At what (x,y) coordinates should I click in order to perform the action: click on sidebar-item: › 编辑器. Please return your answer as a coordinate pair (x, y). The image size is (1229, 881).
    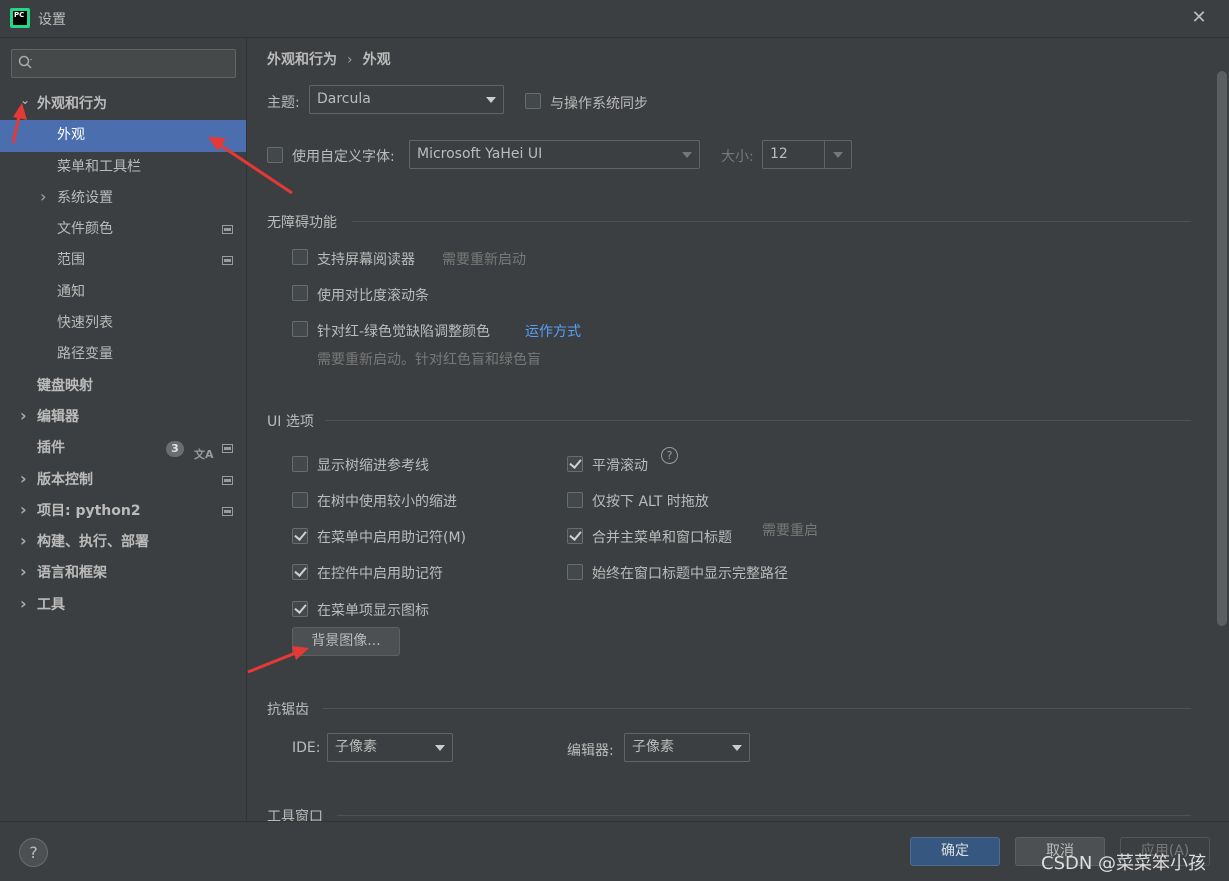
    Looking at the image, I should click on (123, 417).